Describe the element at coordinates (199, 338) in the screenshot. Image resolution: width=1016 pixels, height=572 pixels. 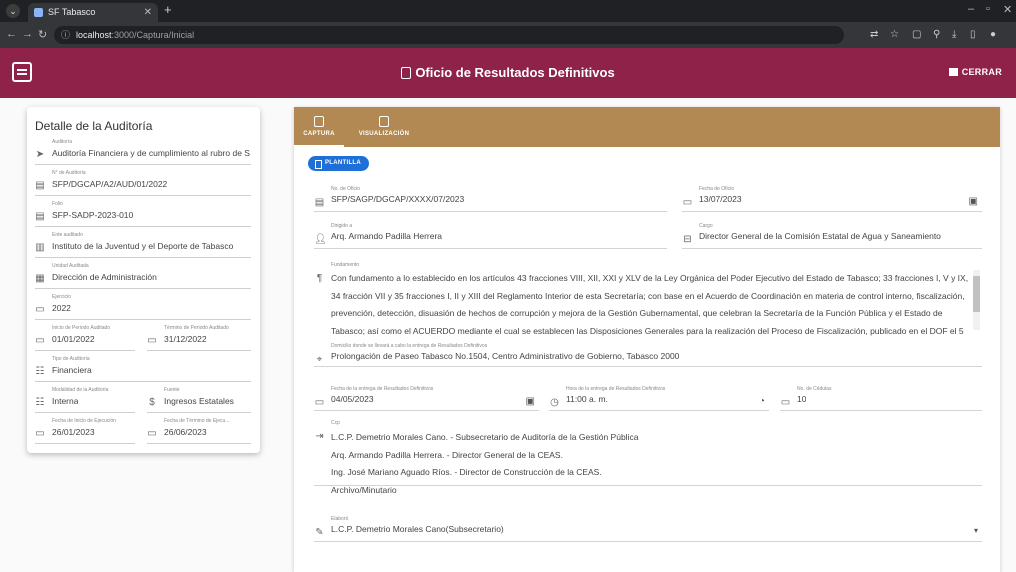
I see `field-termino-periodo: ▭ Término de Periodo Auditado 31/12/2022` at that location.